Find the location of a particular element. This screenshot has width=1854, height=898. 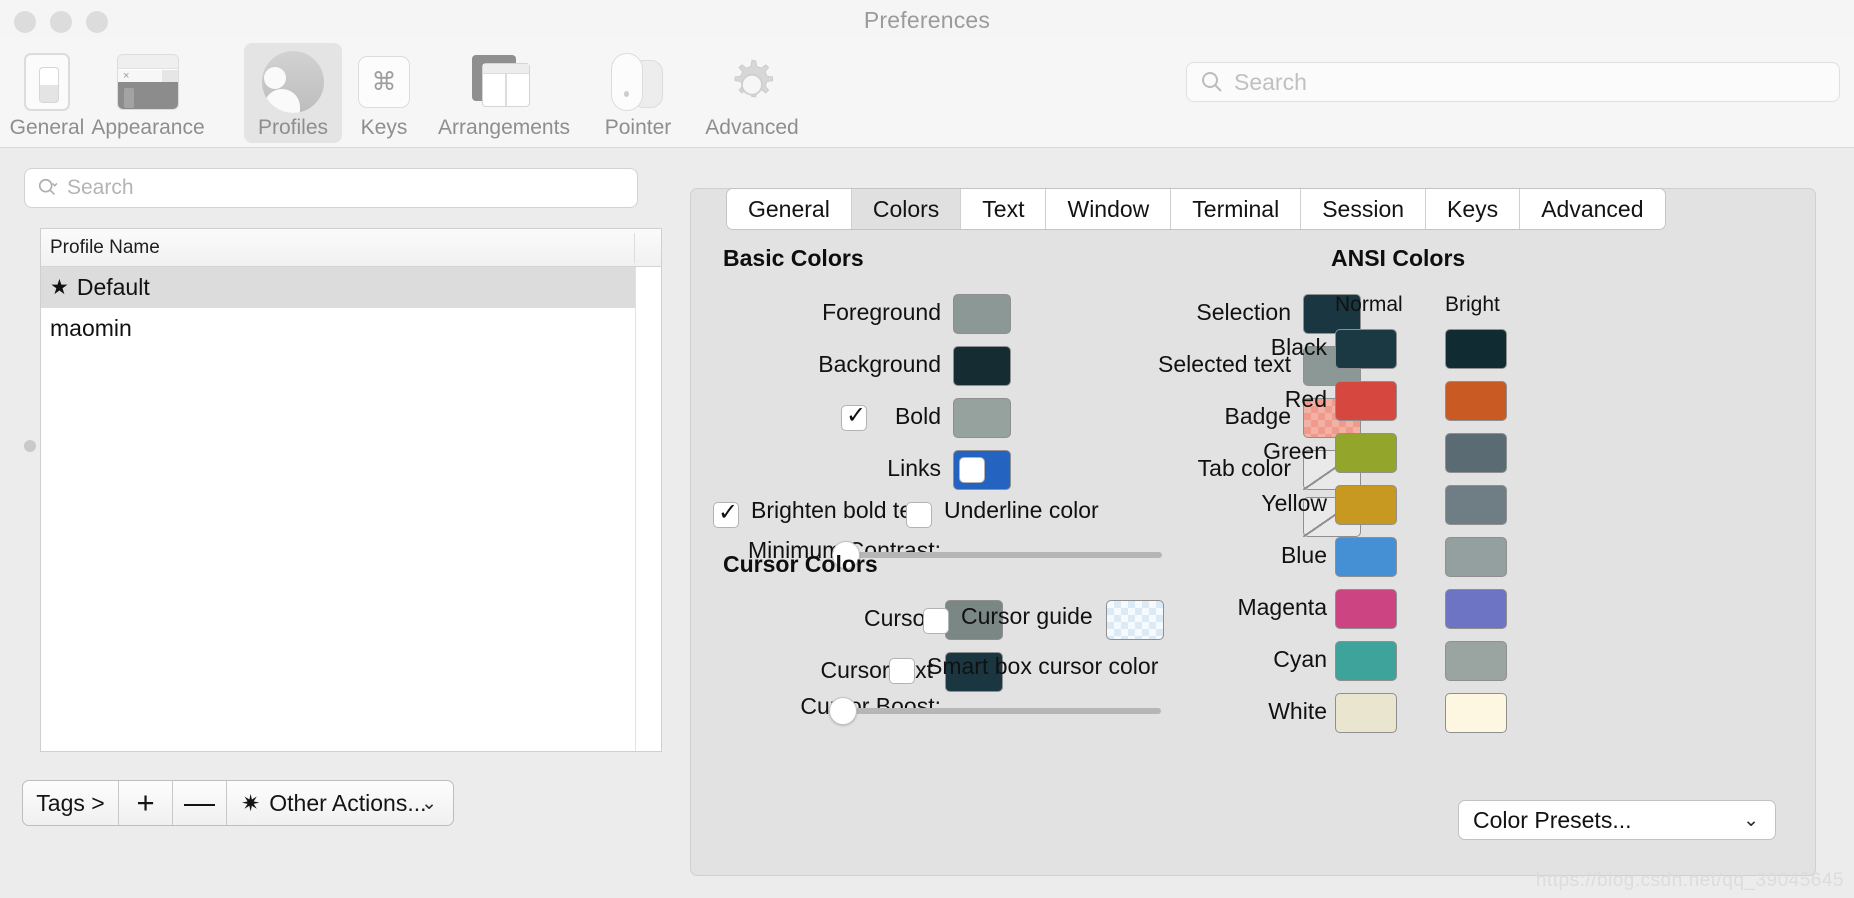

underline-color-checkbox is located at coordinates (919, 515).